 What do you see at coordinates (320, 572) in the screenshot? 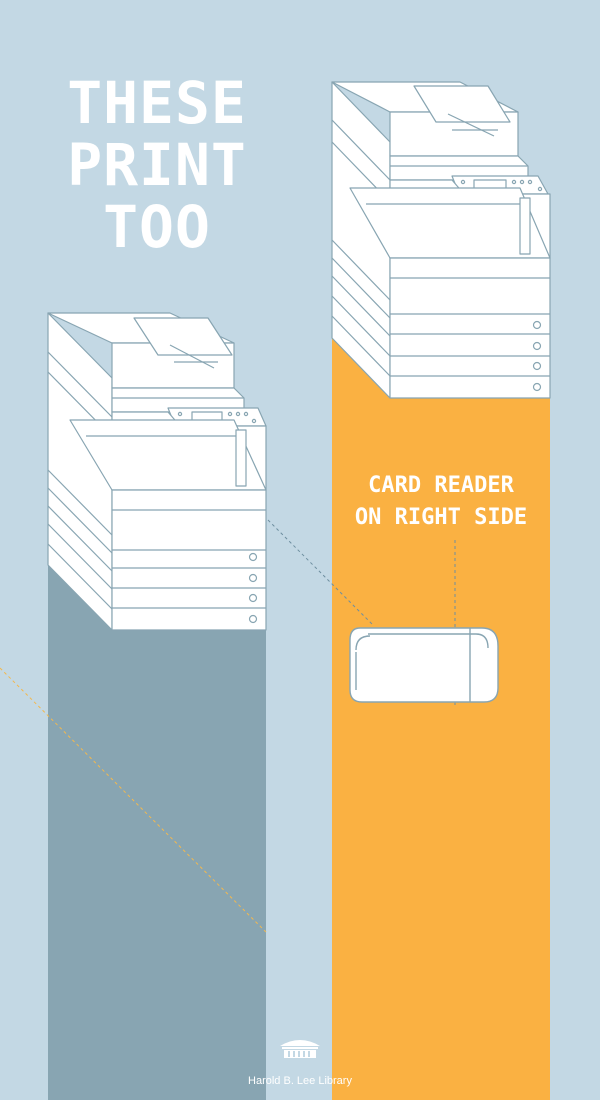
I see `left-reader-guide-line` at bounding box center [320, 572].